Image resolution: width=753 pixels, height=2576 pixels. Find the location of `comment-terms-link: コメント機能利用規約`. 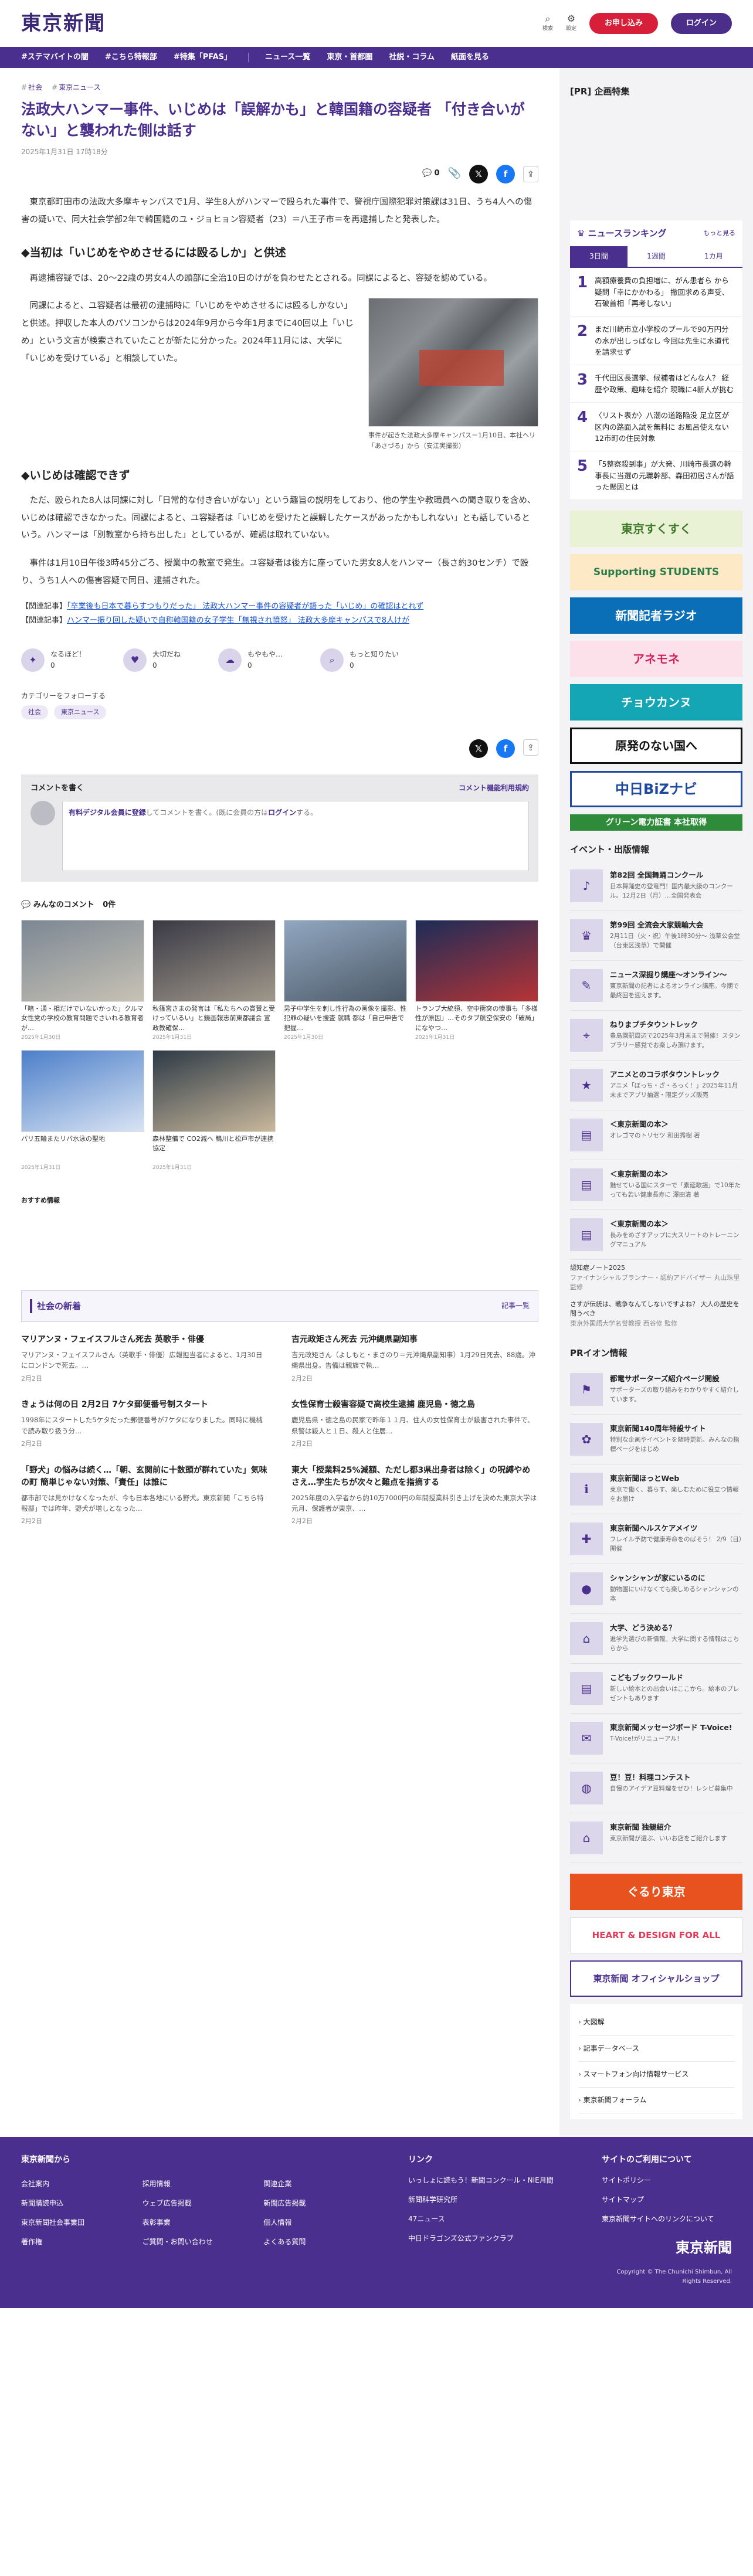

comment-terms-link: コメント機能利用規約 is located at coordinates (494, 789).